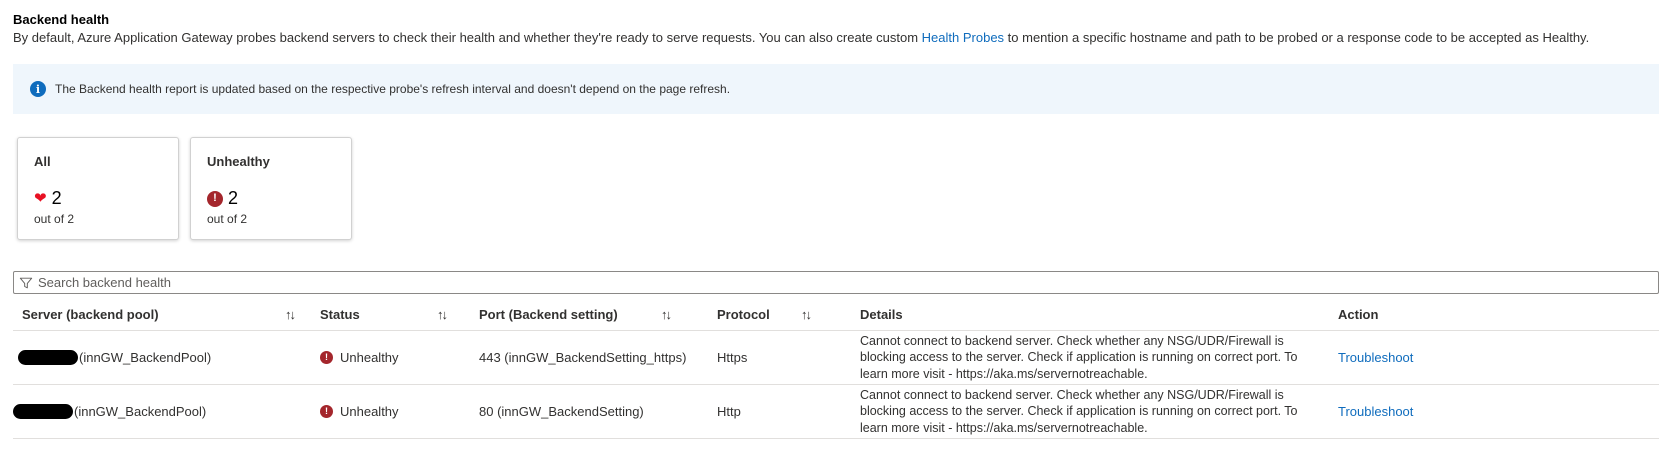  I want to click on summary-card-title: All, so click(42, 161).